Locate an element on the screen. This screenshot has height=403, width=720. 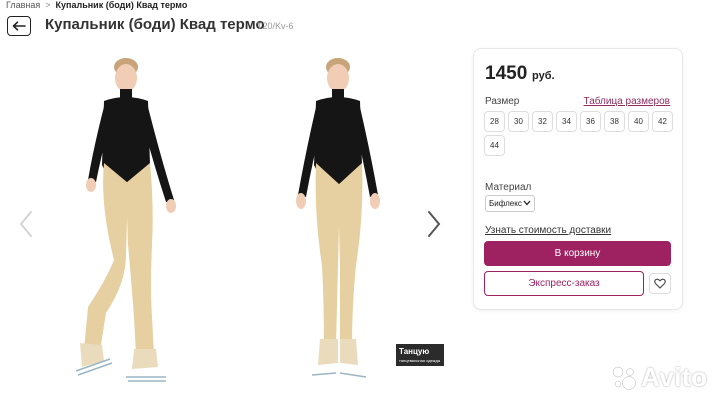
avito-logo-icon is located at coordinates (624, 378).